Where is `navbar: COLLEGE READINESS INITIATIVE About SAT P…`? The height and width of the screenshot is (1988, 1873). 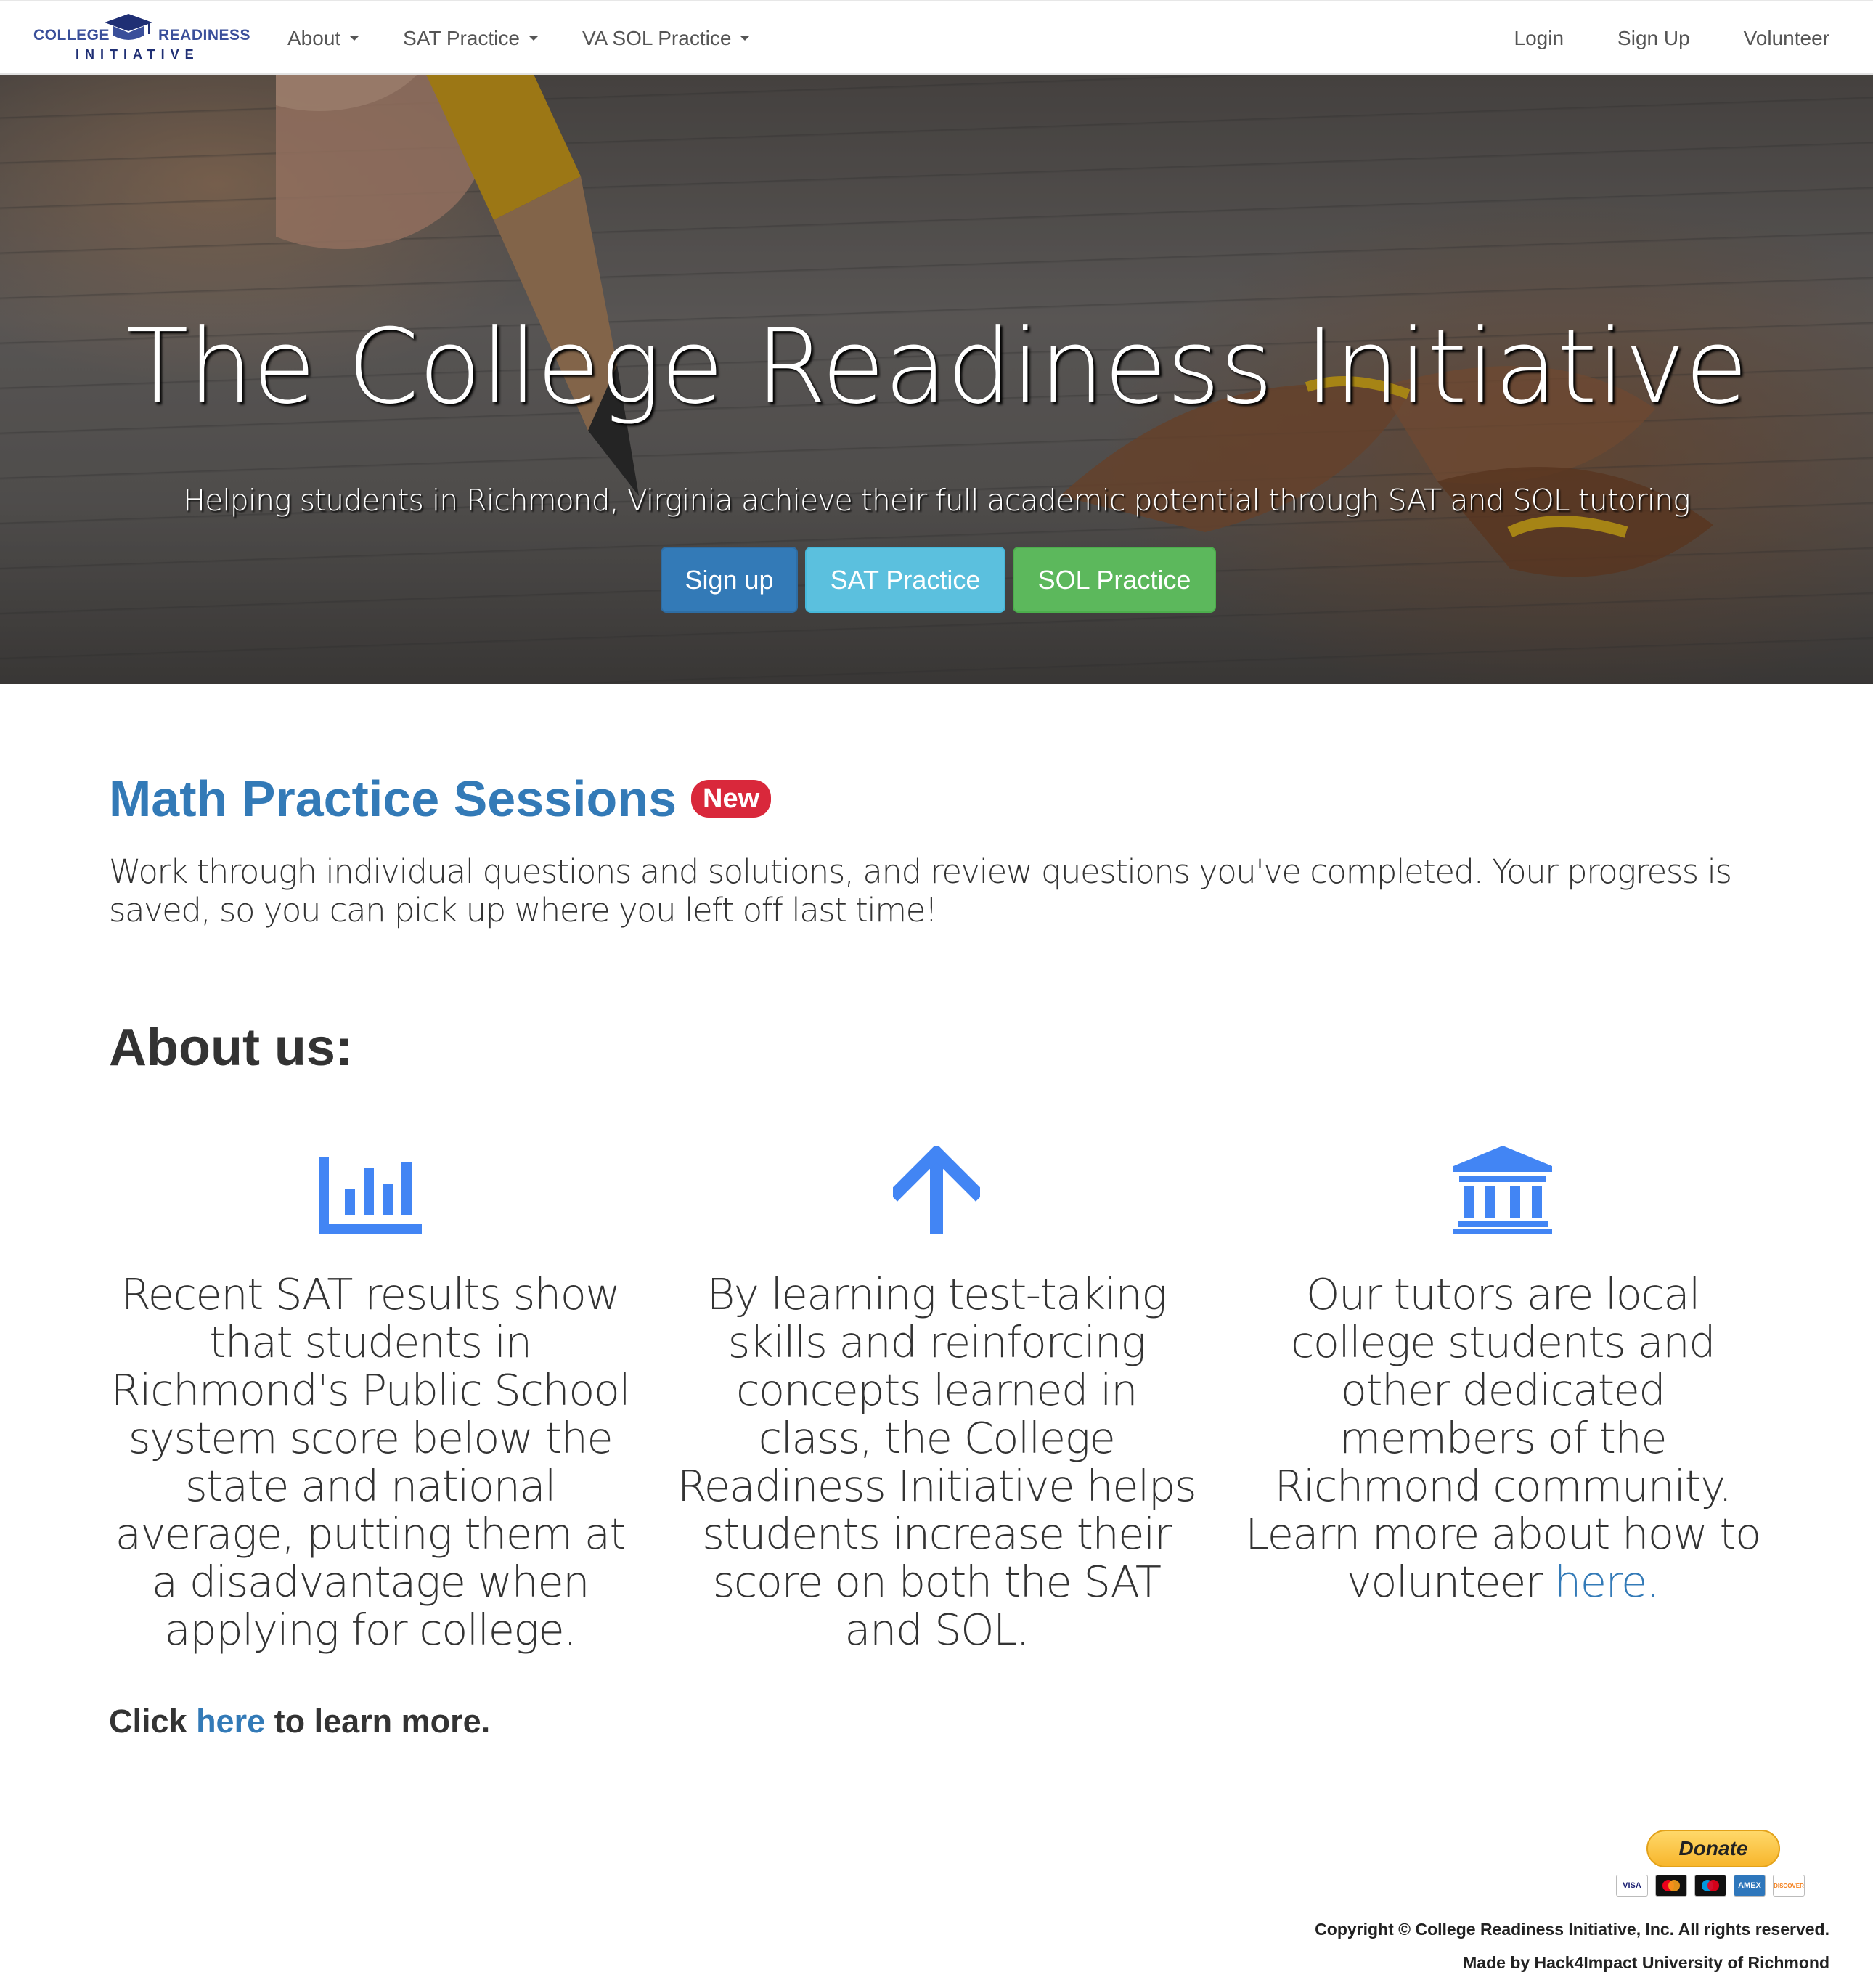 navbar: COLLEGE READINESS INITIATIVE About SAT P… is located at coordinates (936, 37).